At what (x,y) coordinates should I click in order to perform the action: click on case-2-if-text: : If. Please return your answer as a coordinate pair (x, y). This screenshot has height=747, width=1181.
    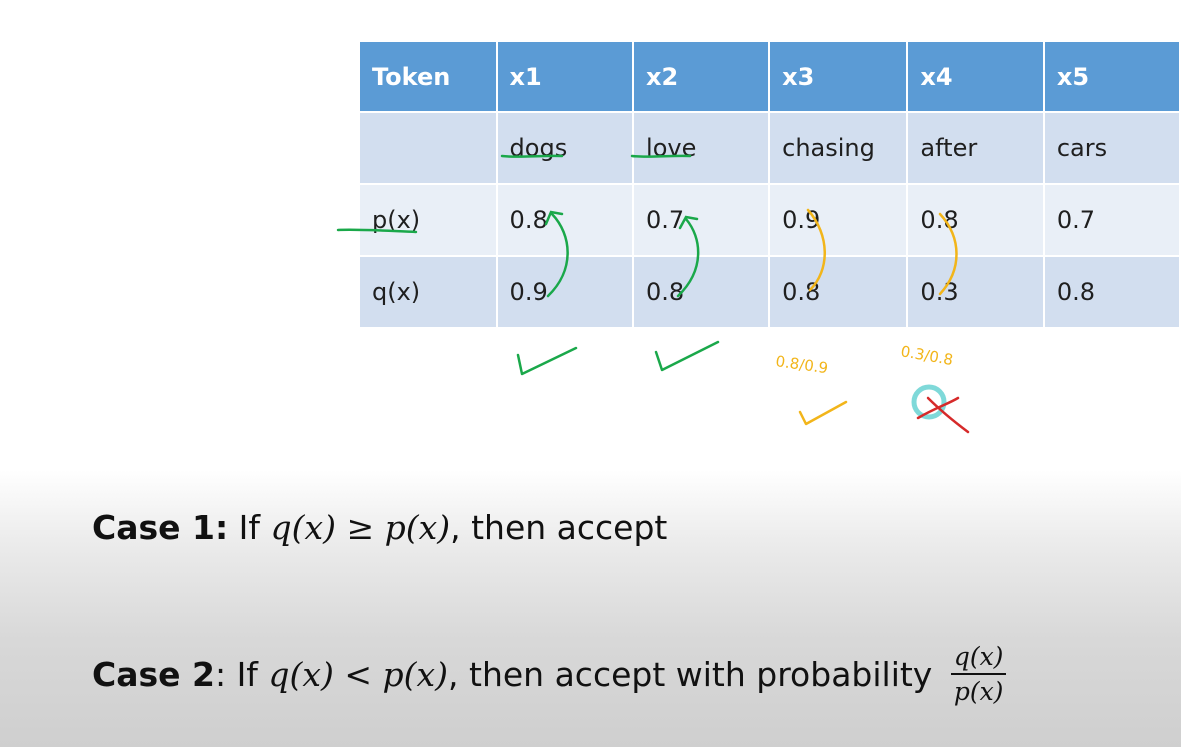
    Looking at the image, I should click on (241, 674).